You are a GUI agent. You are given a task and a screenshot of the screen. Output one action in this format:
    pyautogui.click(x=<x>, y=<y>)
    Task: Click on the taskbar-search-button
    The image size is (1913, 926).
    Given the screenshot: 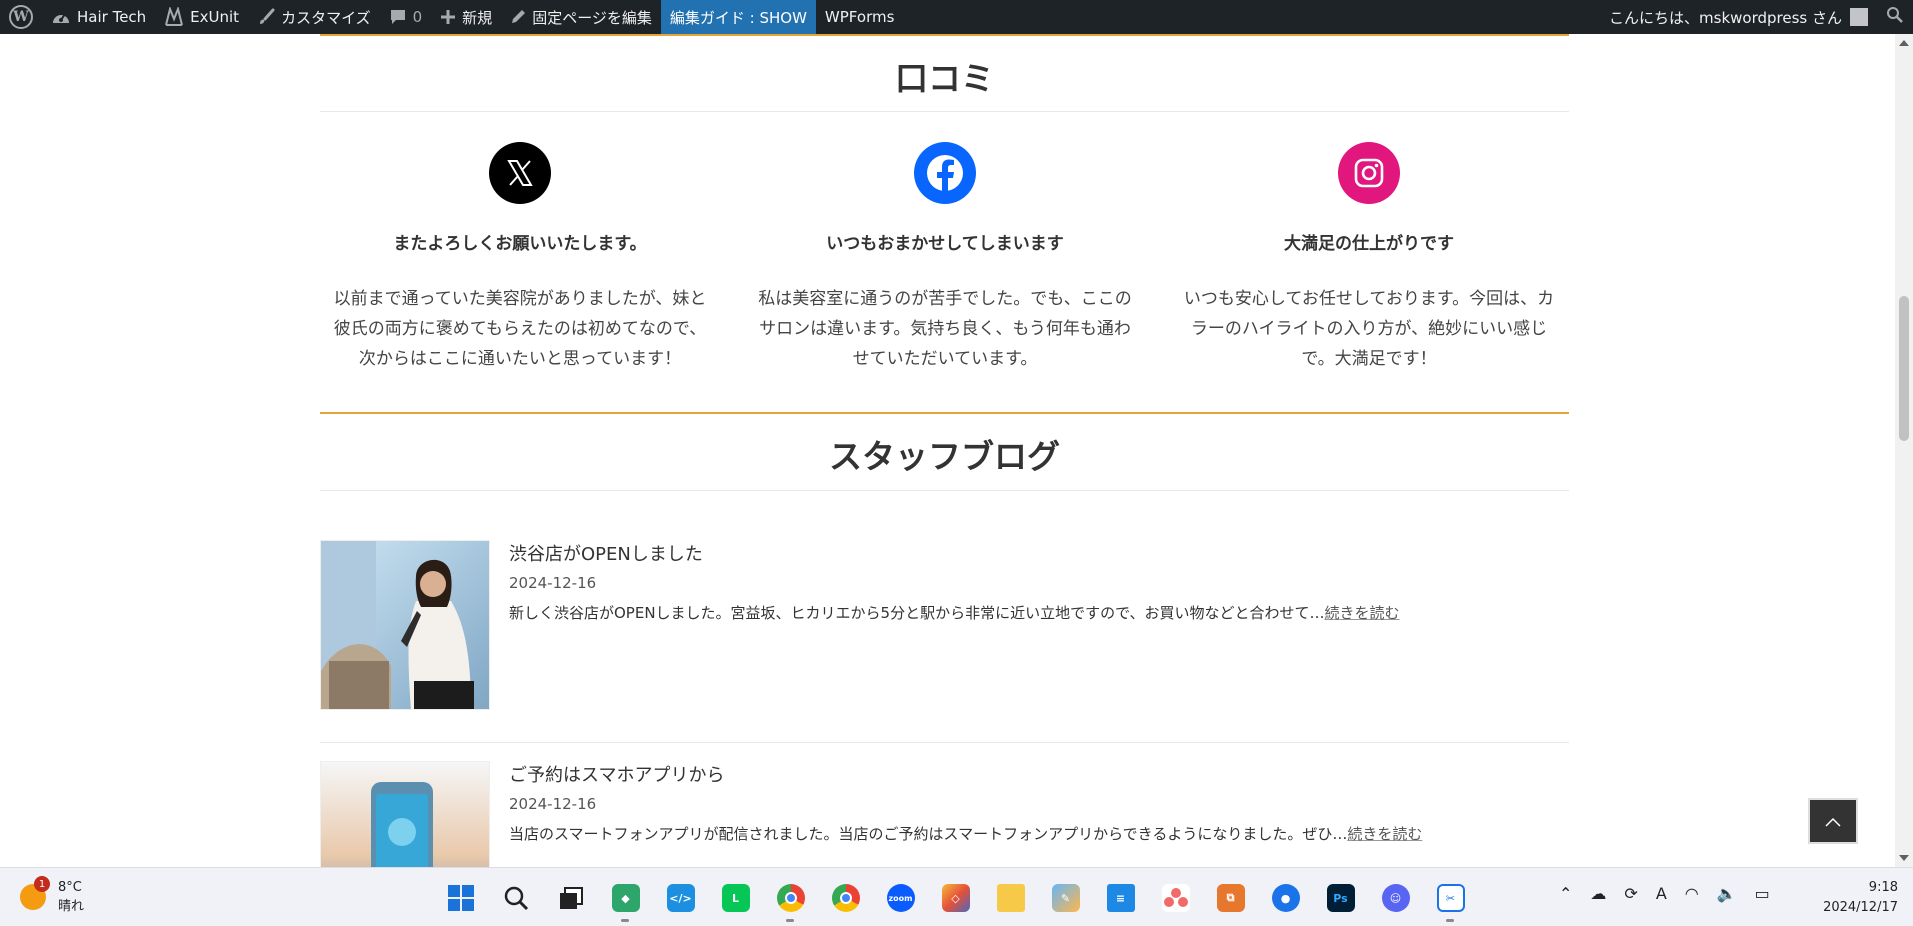 What is the action you would take?
    pyautogui.click(x=515, y=898)
    